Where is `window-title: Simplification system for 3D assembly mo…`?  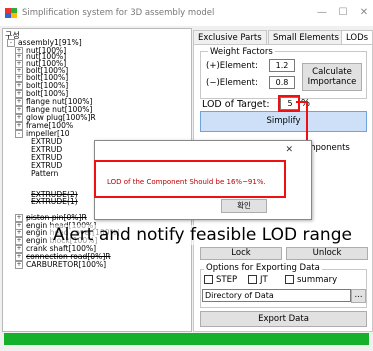
window-title: Simplification system for 3D assembly mo… is located at coordinates (118, 13).